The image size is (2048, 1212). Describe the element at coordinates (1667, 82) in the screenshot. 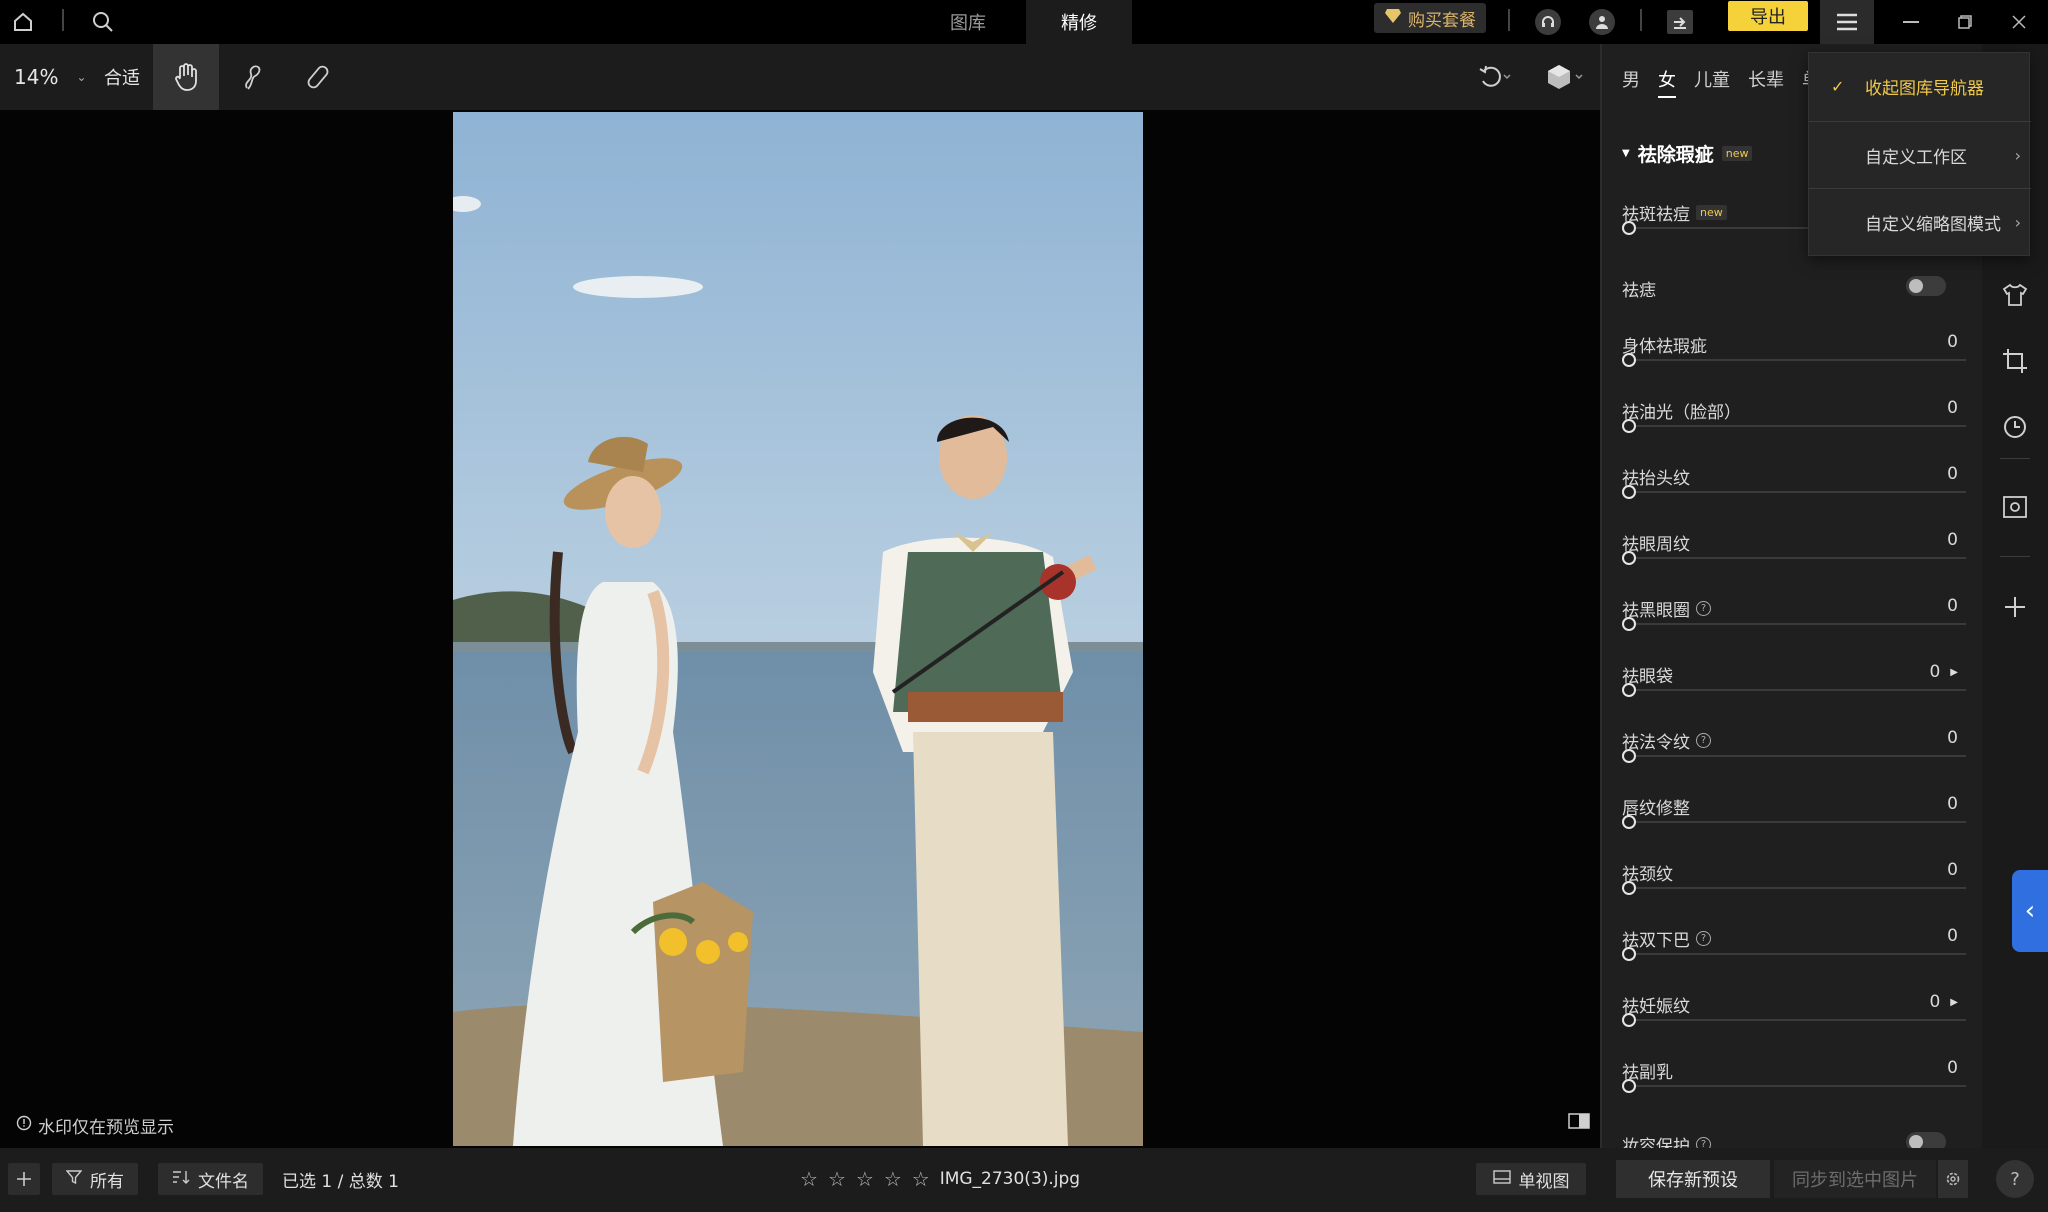

I see `gender-tab-female: 女` at that location.